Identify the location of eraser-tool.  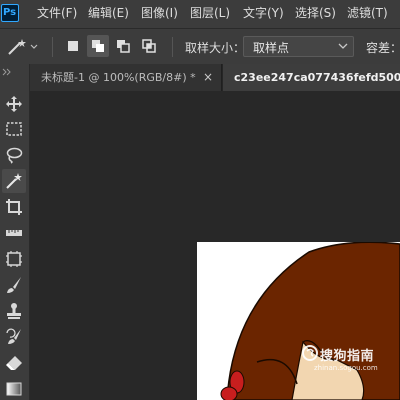
(14, 363).